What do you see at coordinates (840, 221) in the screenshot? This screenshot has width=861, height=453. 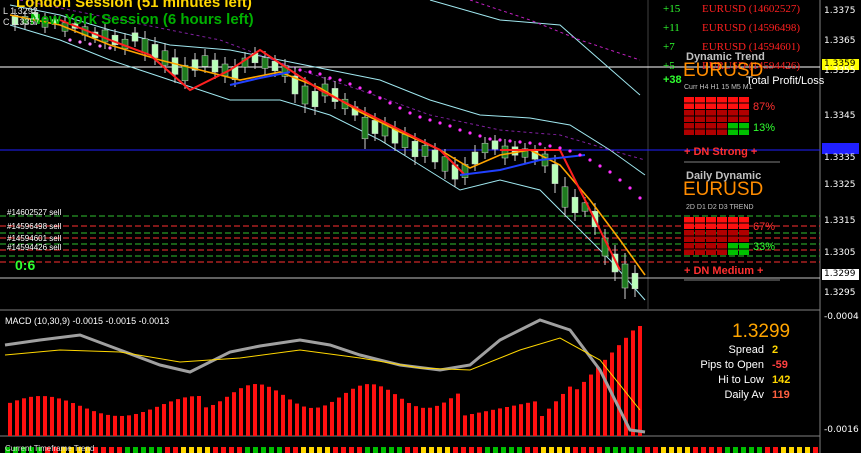 I see `price-tick: 1.3315` at bounding box center [840, 221].